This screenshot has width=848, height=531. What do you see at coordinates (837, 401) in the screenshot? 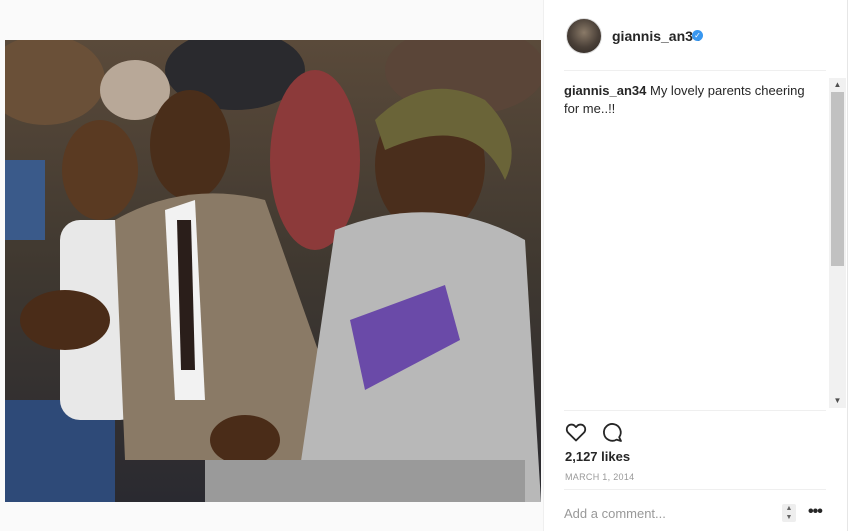
I see `scroll-down-arrow-icon: ▼` at bounding box center [837, 401].